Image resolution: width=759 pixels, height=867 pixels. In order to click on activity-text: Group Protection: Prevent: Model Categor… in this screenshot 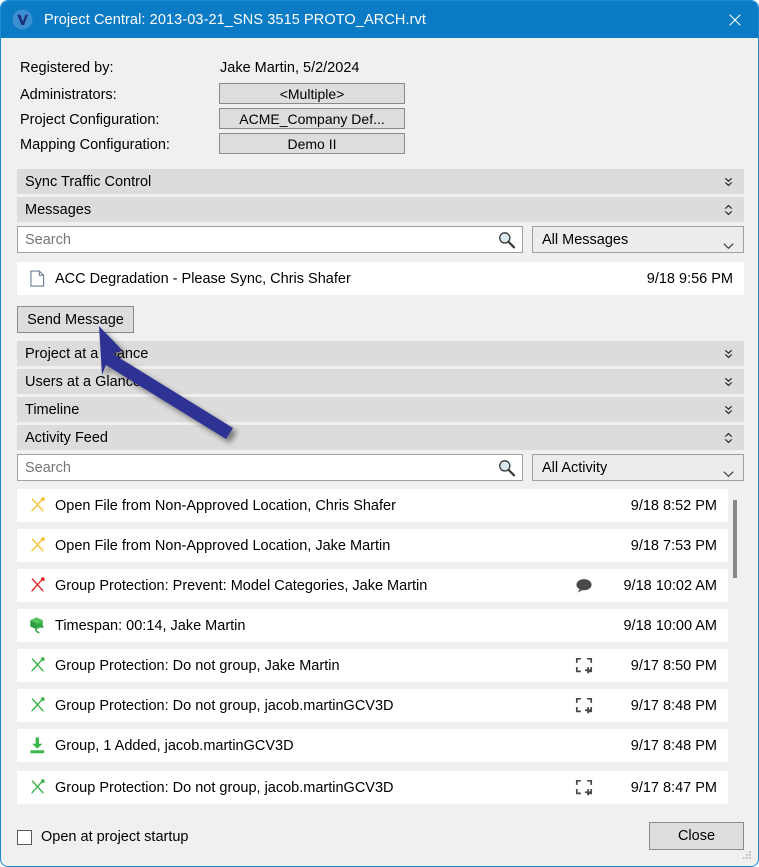, I will do `click(241, 585)`.